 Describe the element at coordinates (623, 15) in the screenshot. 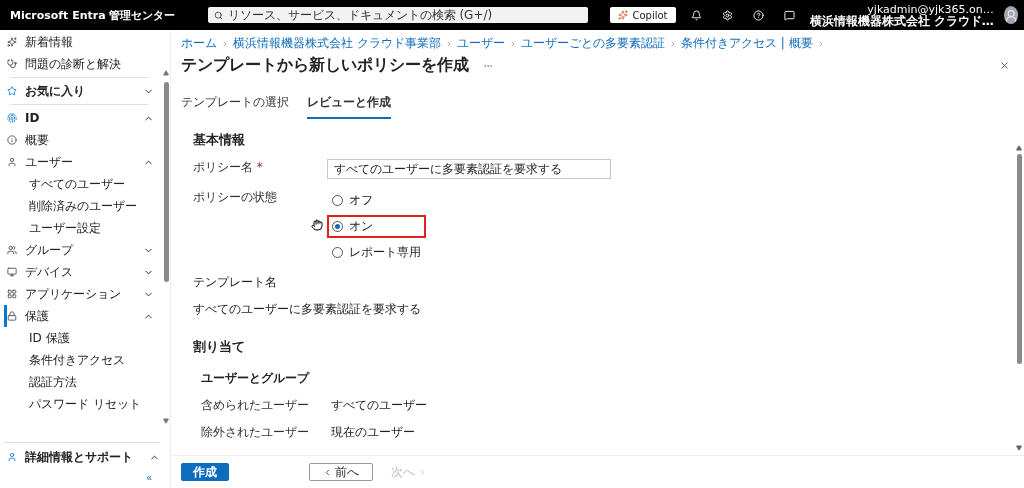

I see `sparkle-icon` at that location.